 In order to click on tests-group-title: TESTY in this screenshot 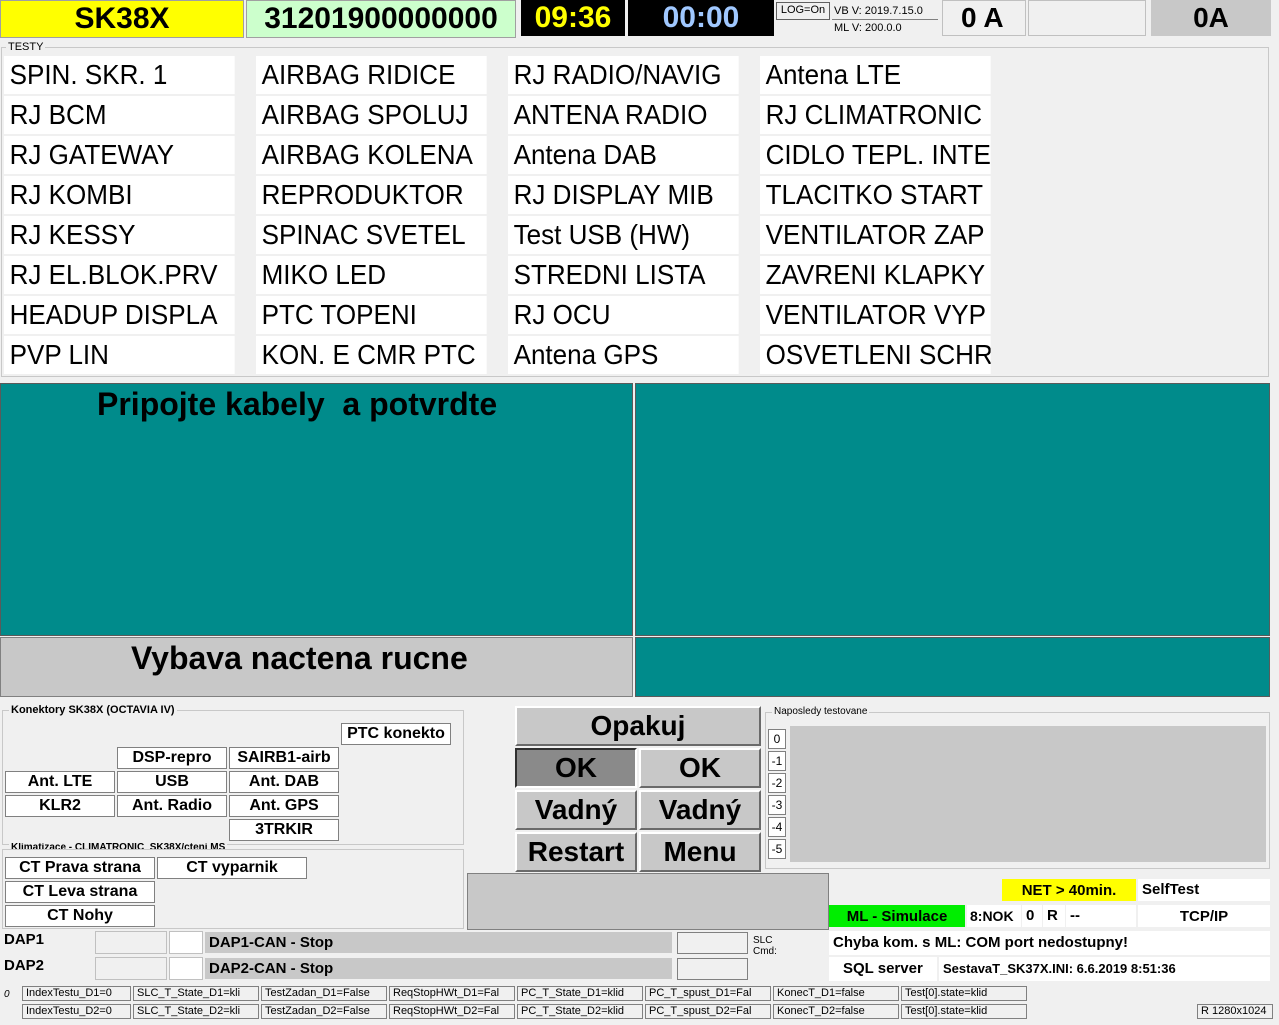, I will do `click(26, 47)`.